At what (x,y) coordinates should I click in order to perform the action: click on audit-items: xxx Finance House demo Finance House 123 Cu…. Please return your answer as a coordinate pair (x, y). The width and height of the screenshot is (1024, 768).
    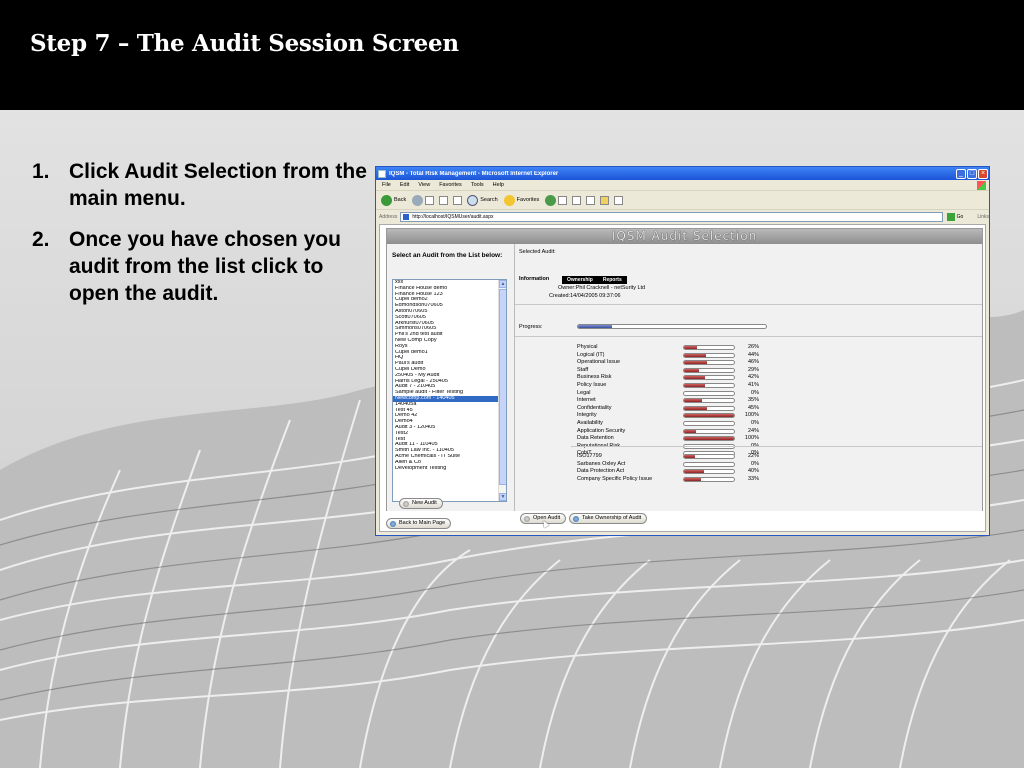
    Looking at the image, I should click on (446, 375).